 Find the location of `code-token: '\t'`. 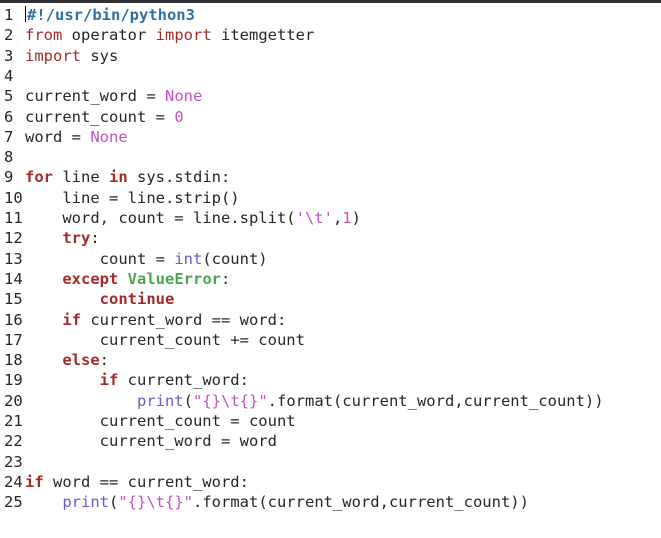

code-token: '\t' is located at coordinates (314, 218).